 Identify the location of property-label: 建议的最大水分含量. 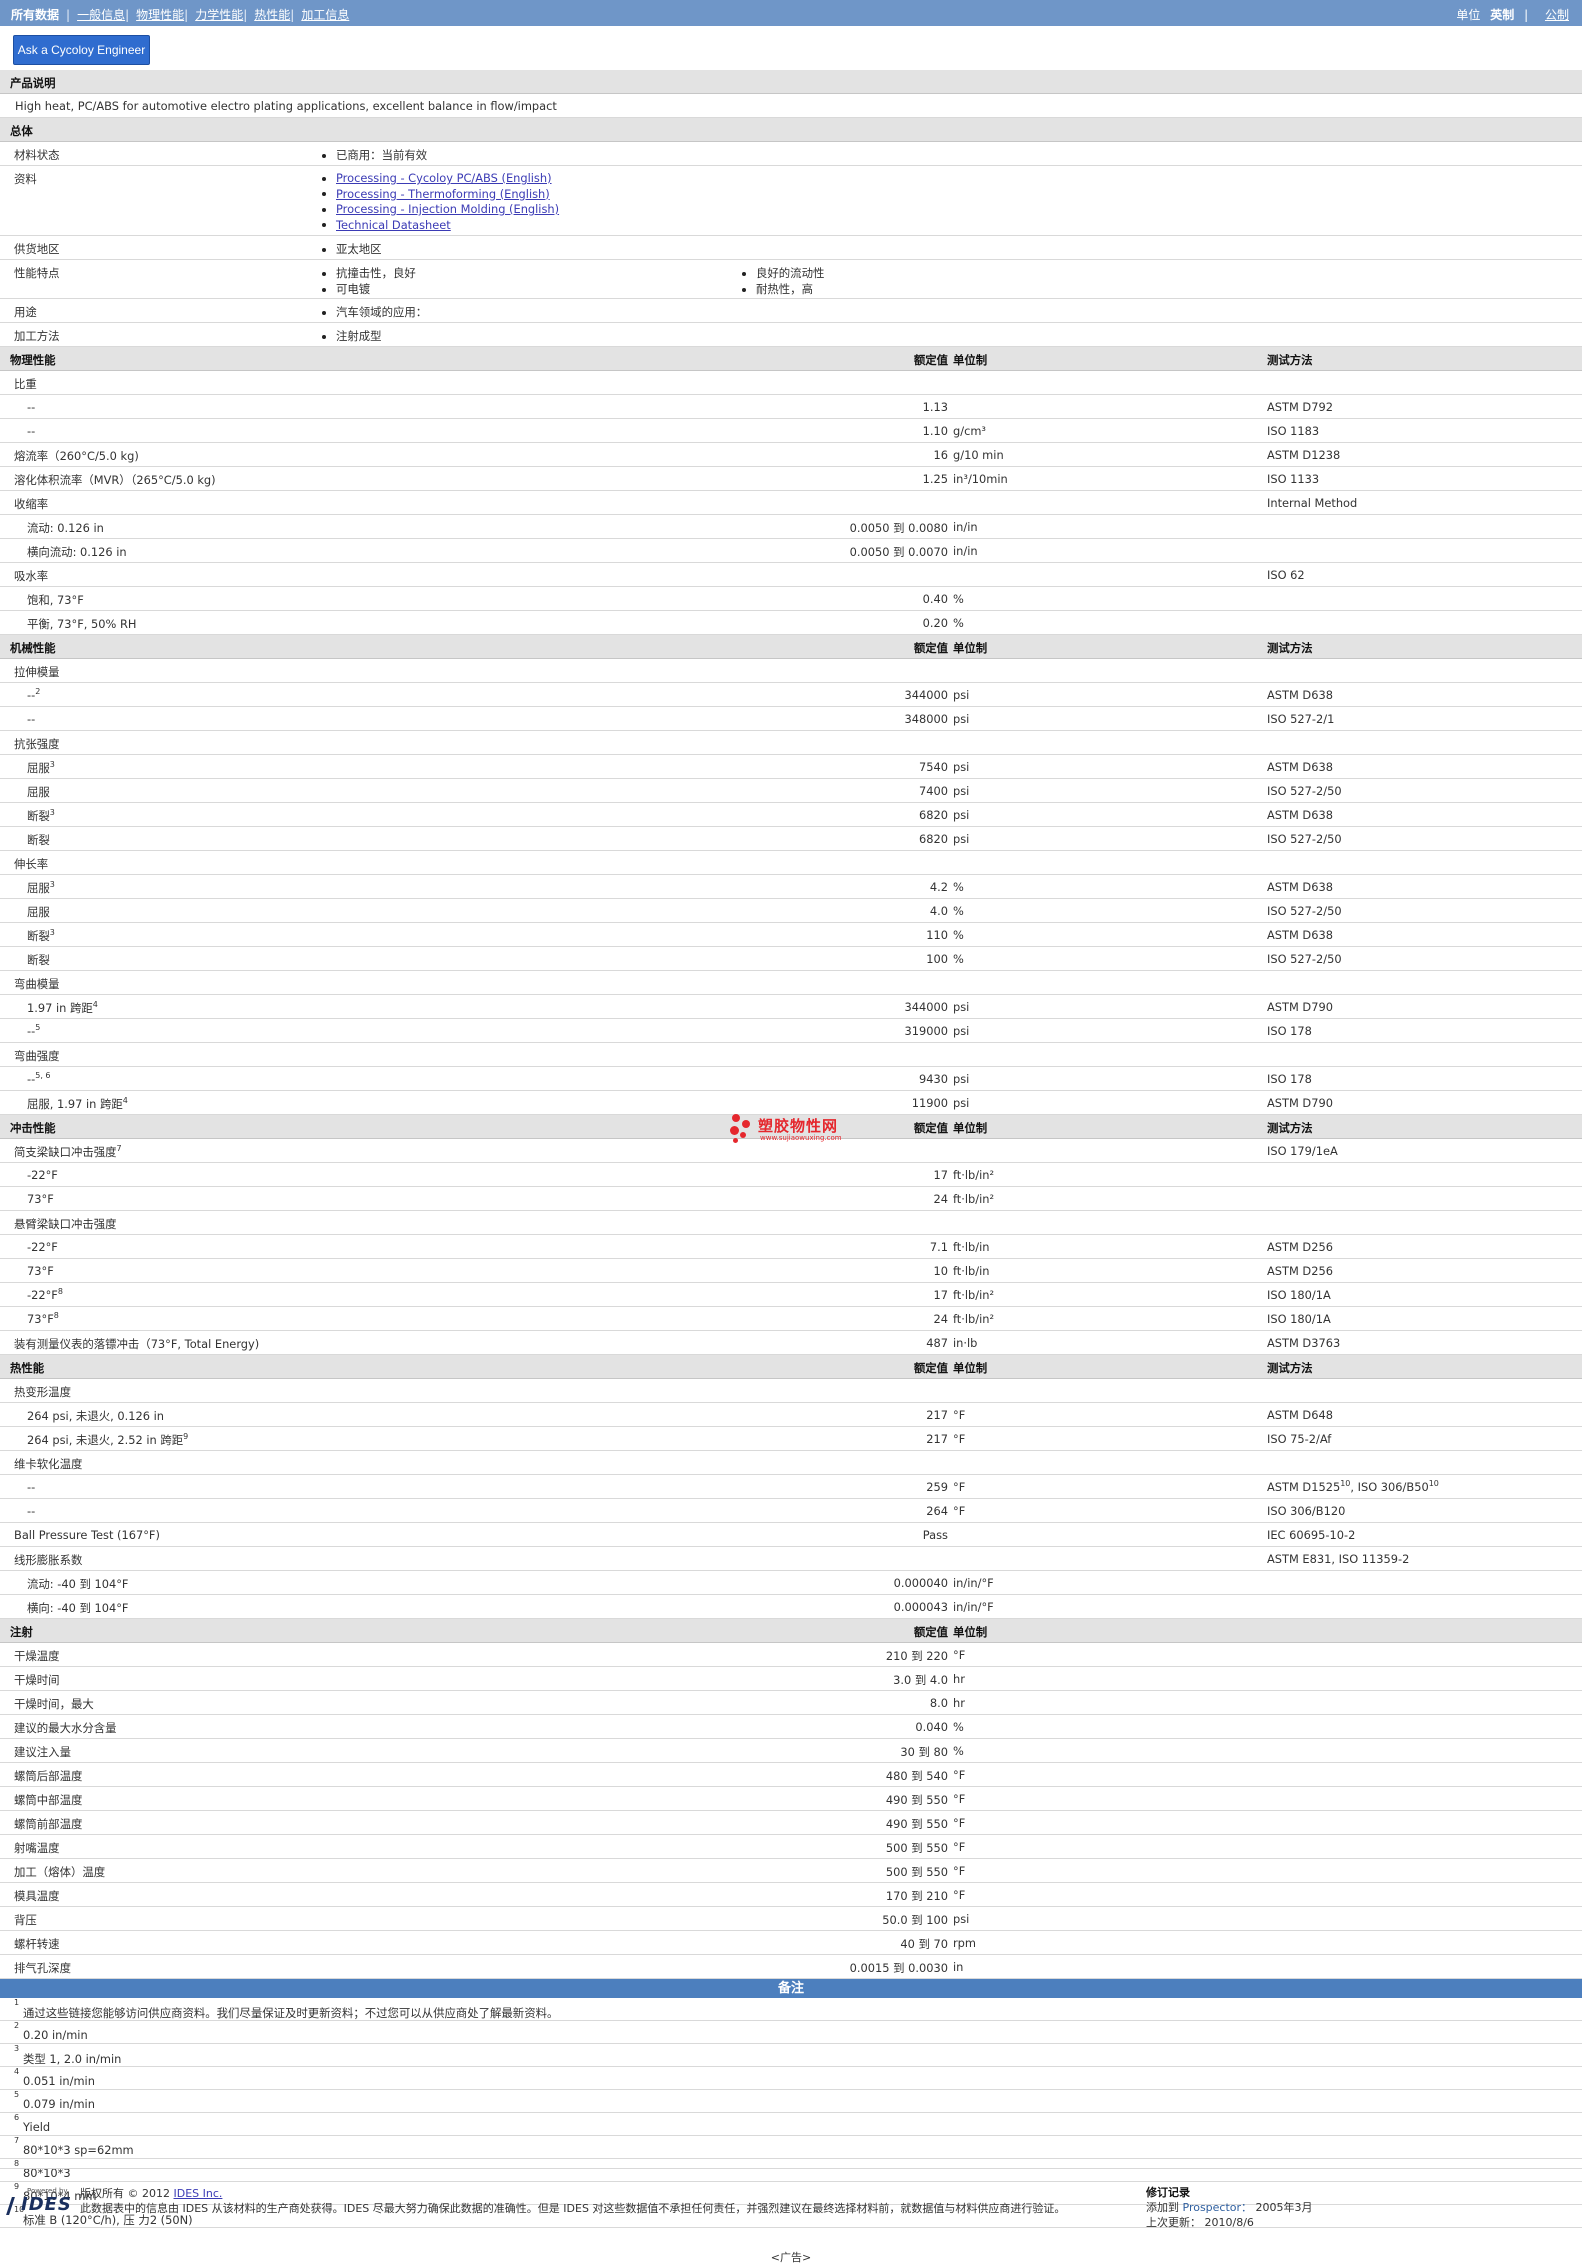
(65, 1728).